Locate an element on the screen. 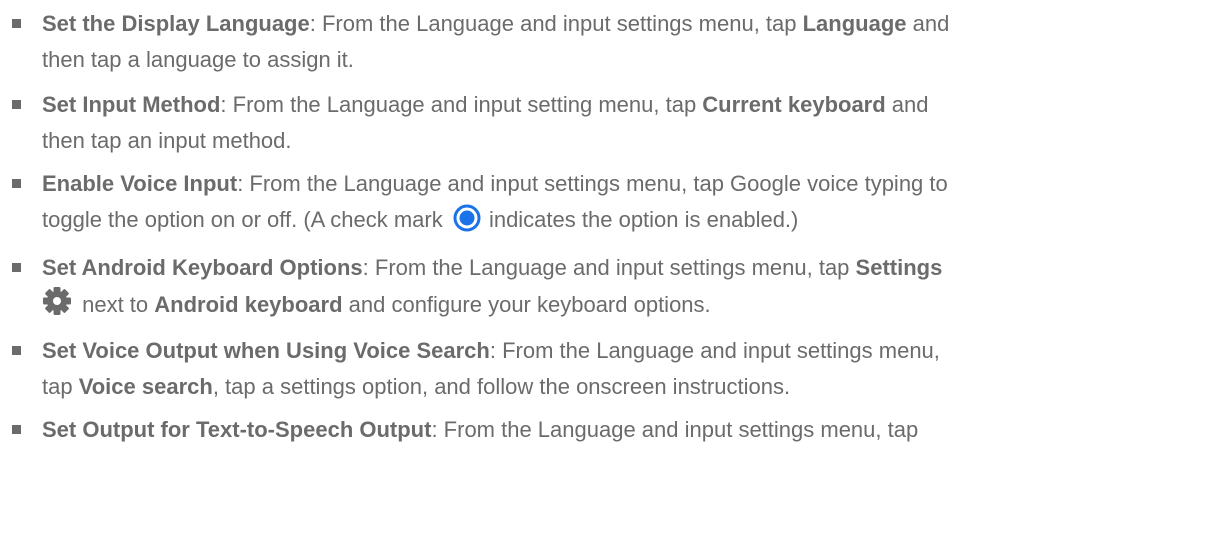 This screenshot has width=1230, height=542. item-text: then tap an input method. is located at coordinates (167, 140).